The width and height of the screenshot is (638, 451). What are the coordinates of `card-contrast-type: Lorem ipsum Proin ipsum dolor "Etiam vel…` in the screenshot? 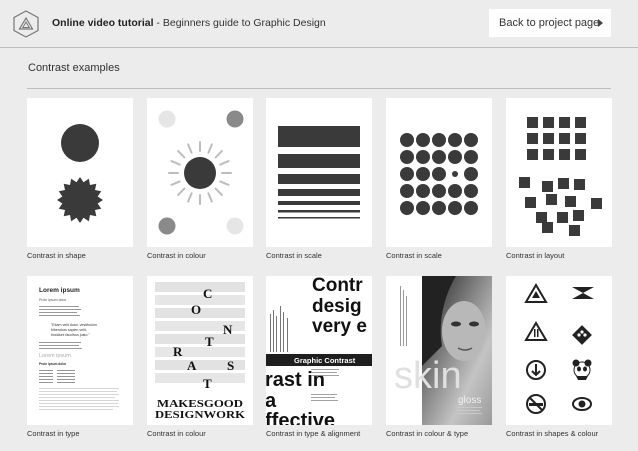 It's located at (80, 357).